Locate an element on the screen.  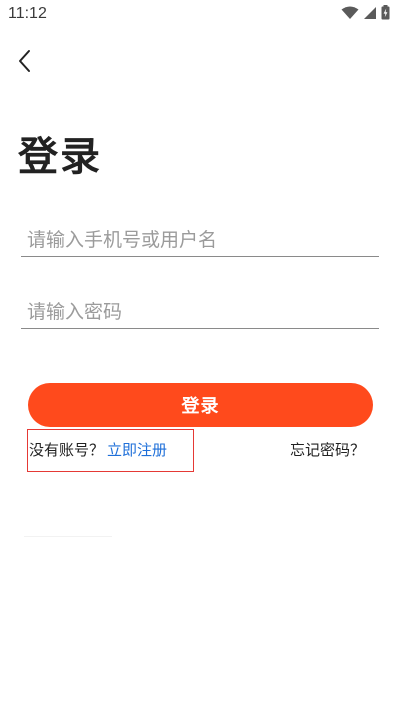
register-row: 没有账号？ 立即注册 is located at coordinates (98, 449).